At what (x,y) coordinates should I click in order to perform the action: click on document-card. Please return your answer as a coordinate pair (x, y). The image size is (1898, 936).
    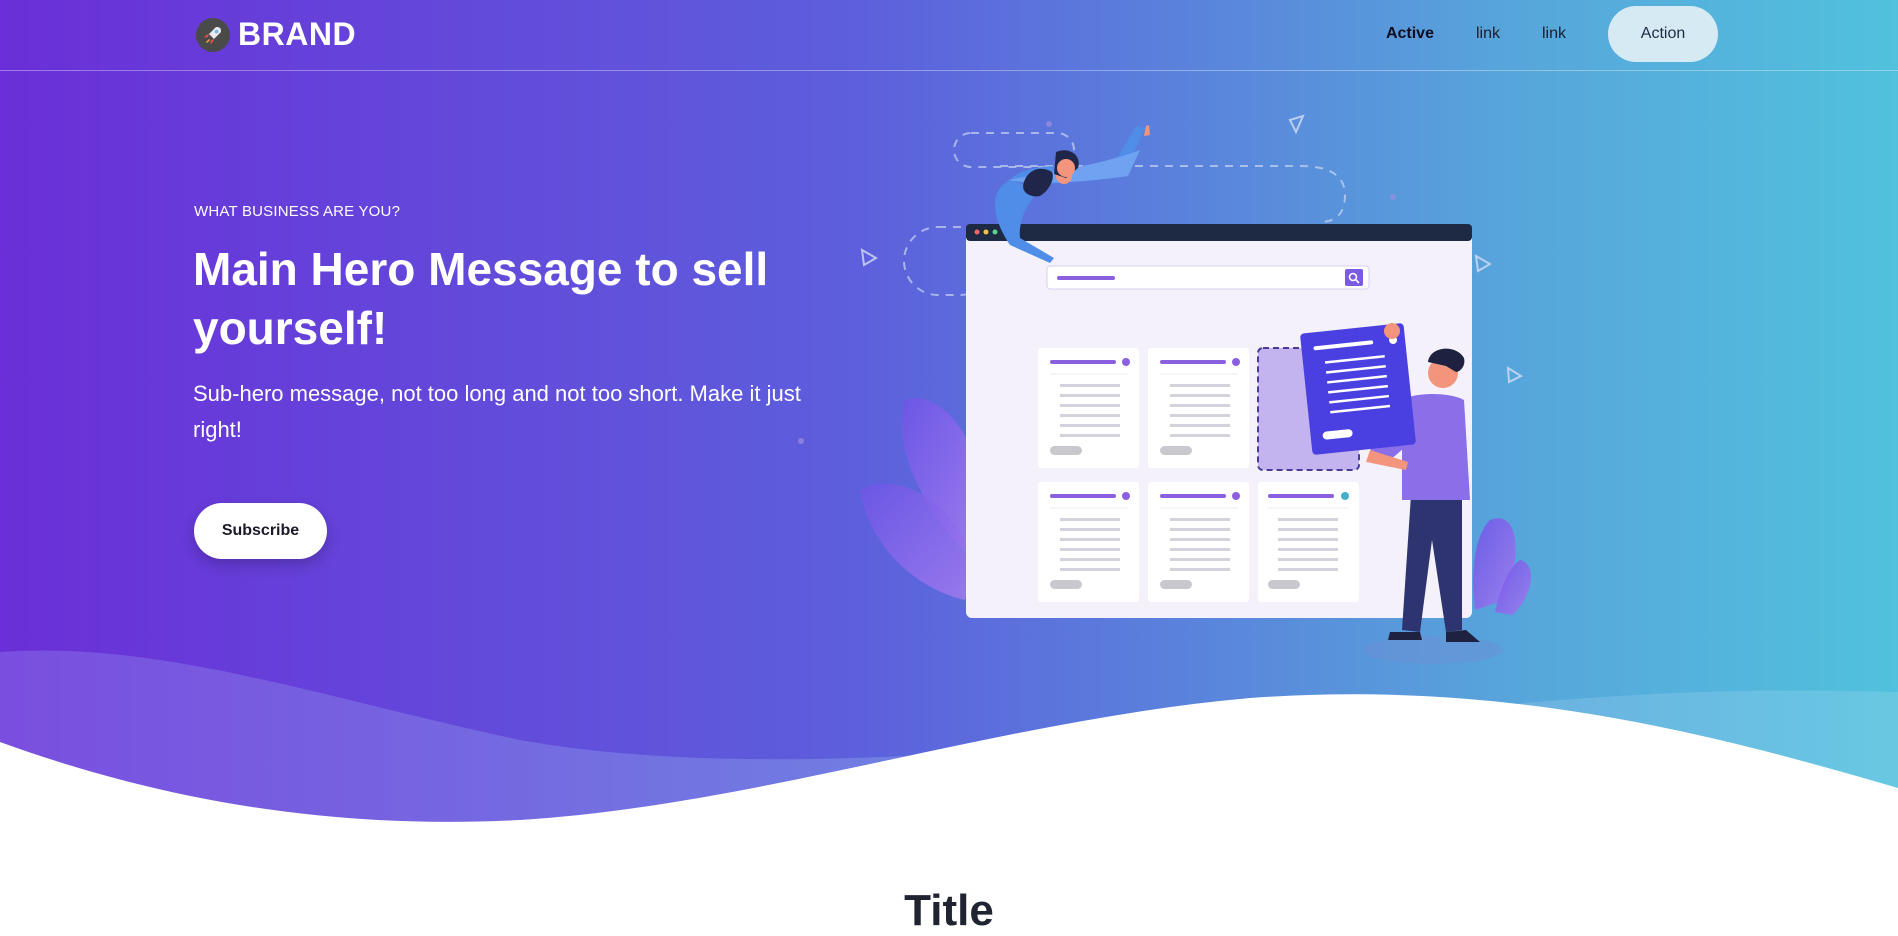
    Looking at the image, I should click on (1358, 389).